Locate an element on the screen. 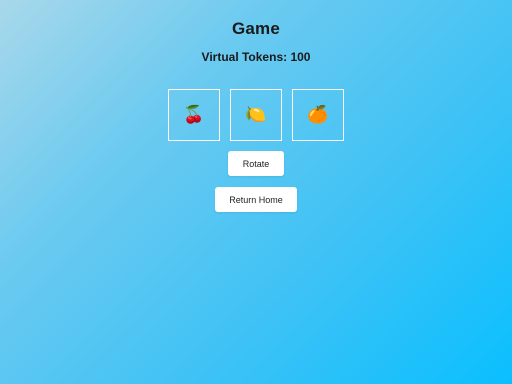  slot-reels: 🍒 🍋 🍊 is located at coordinates (256, 115).